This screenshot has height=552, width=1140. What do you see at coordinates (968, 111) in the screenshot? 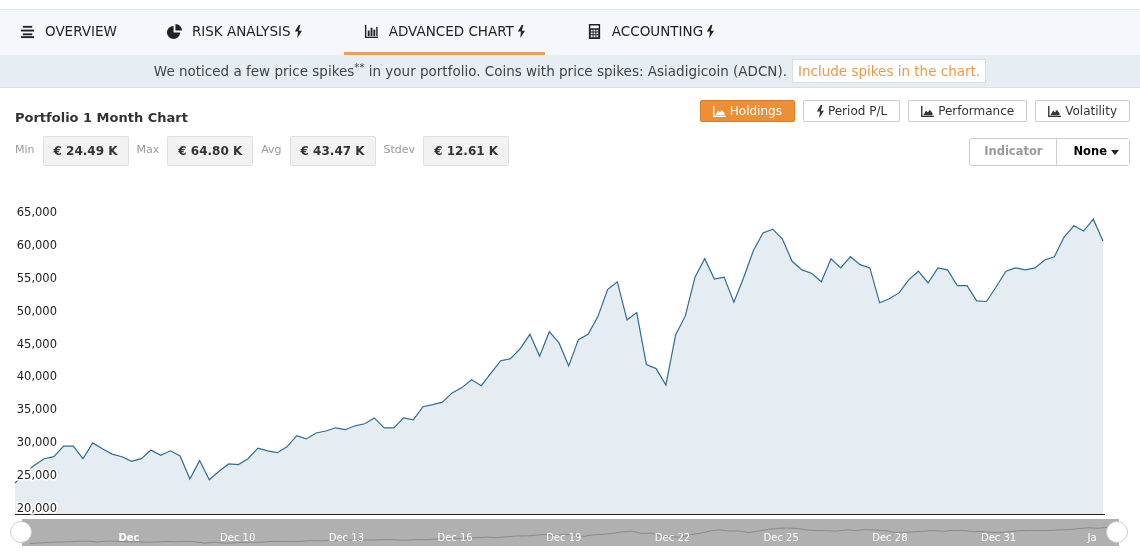
I see `chart-mode-button: Performance` at bounding box center [968, 111].